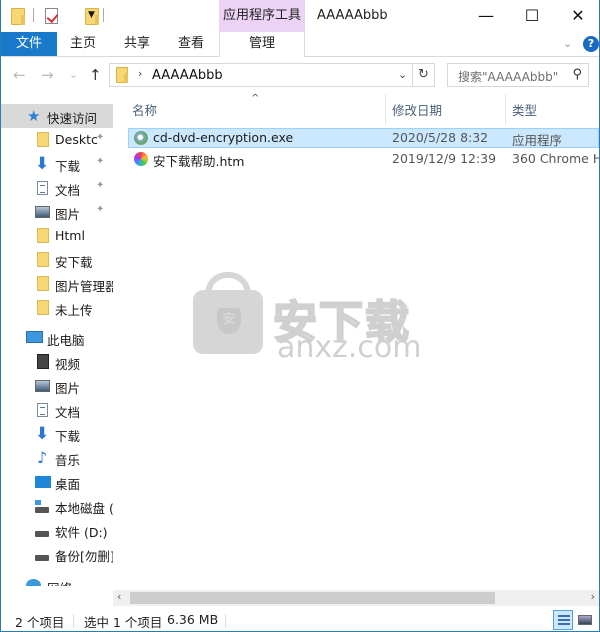  I want to click on scrollbar-thumb, so click(312, 598).